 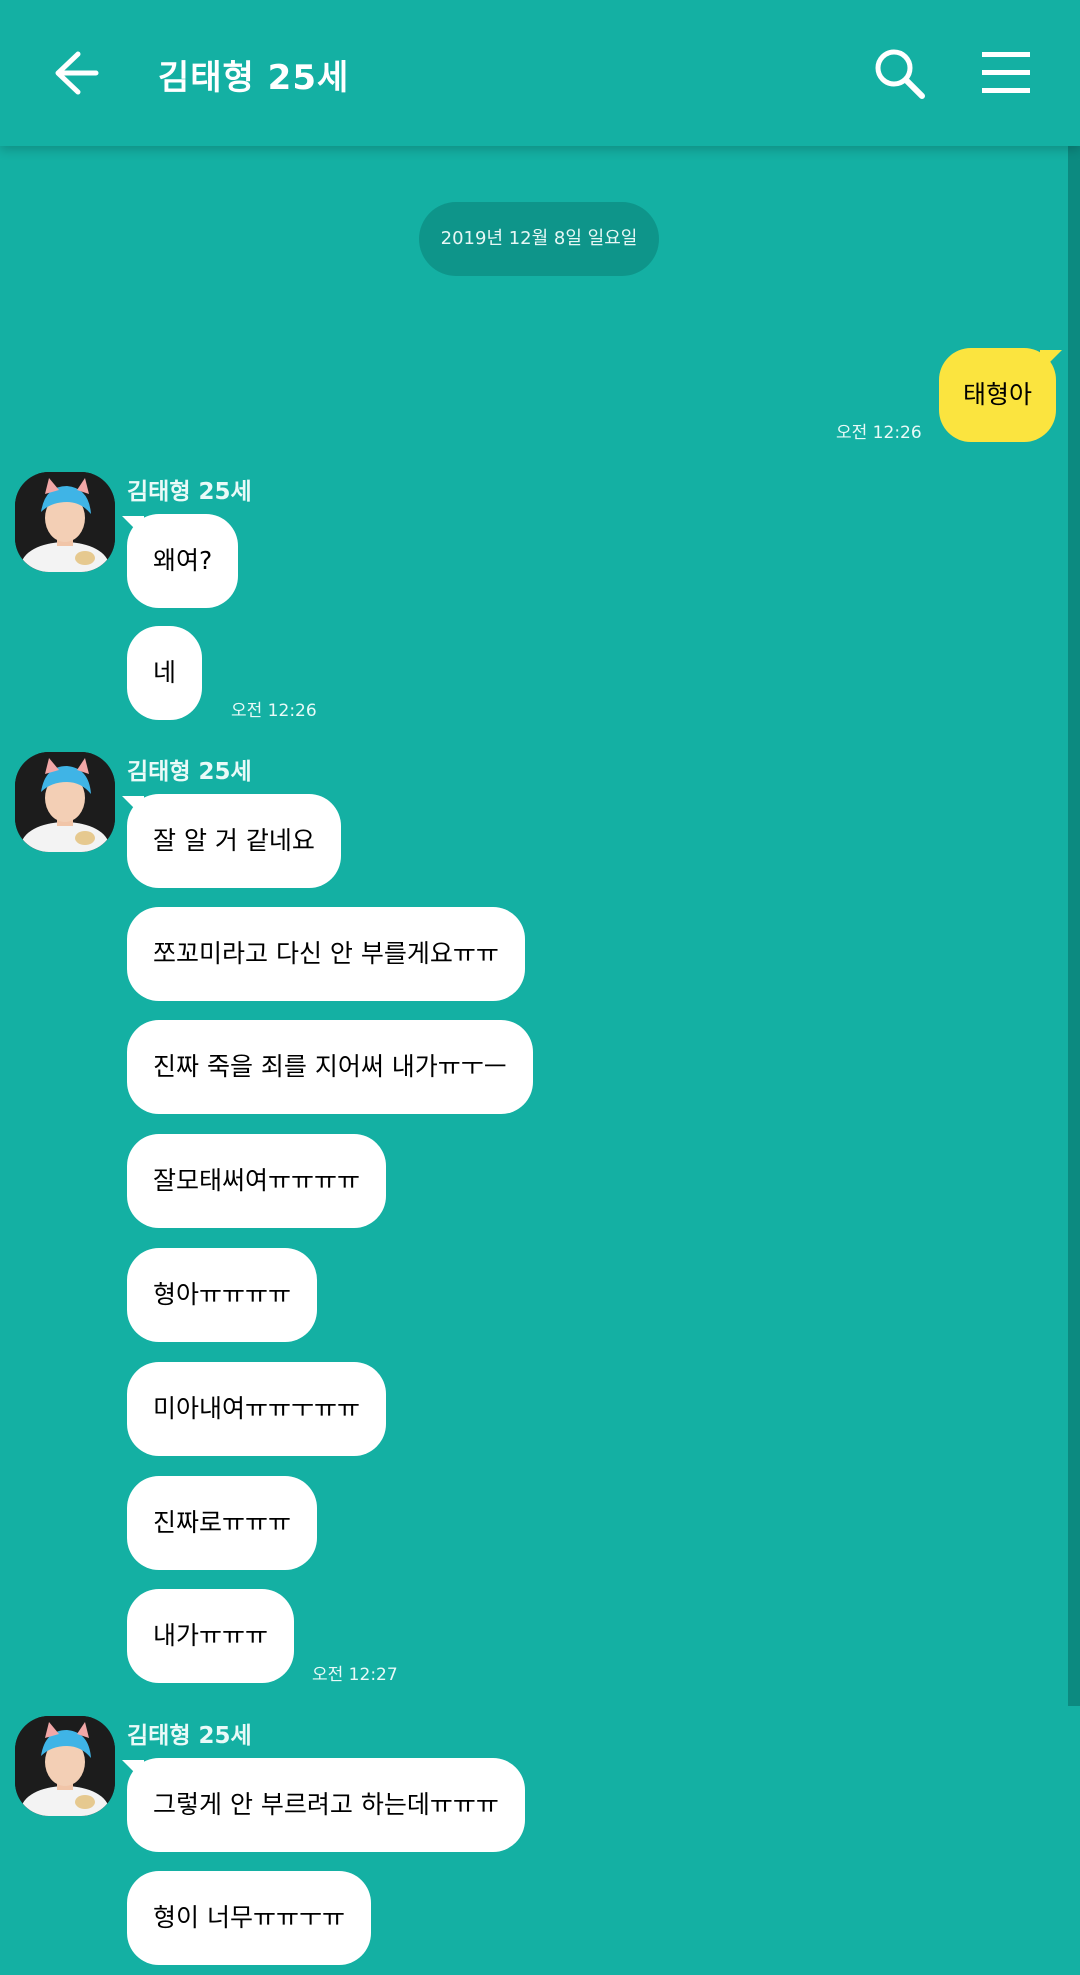 I want to click on scrollbar, so click(x=1074, y=926).